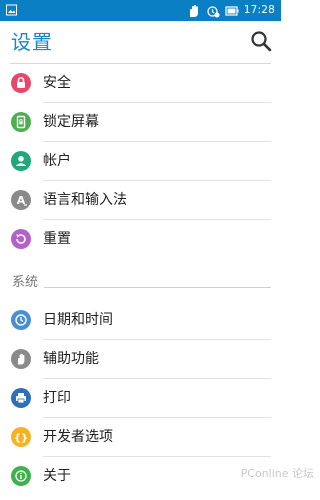 The height and width of the screenshot is (500, 320). What do you see at coordinates (261, 41) in the screenshot?
I see `search-icon` at bounding box center [261, 41].